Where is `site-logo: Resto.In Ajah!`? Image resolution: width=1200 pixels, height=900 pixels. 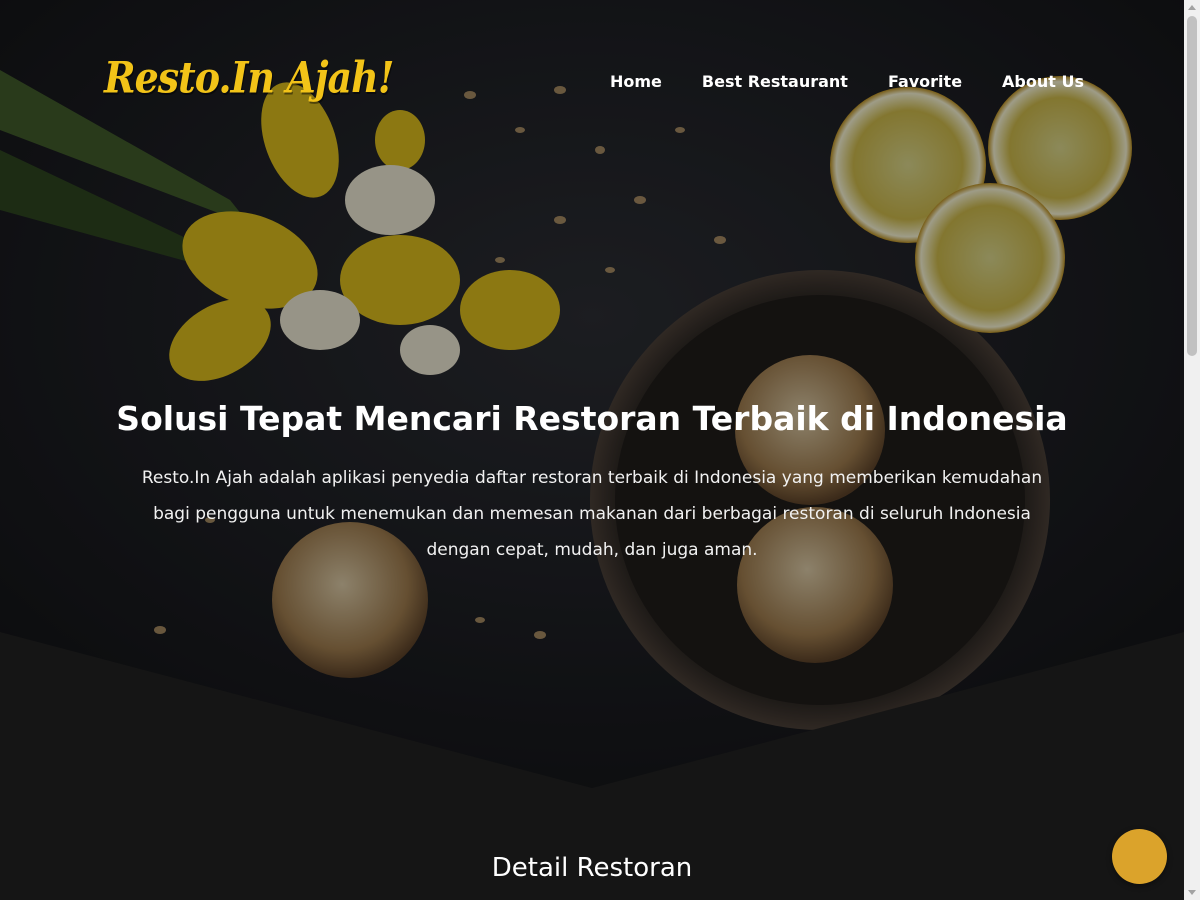
site-logo: Resto.In Ajah! is located at coordinates (249, 77).